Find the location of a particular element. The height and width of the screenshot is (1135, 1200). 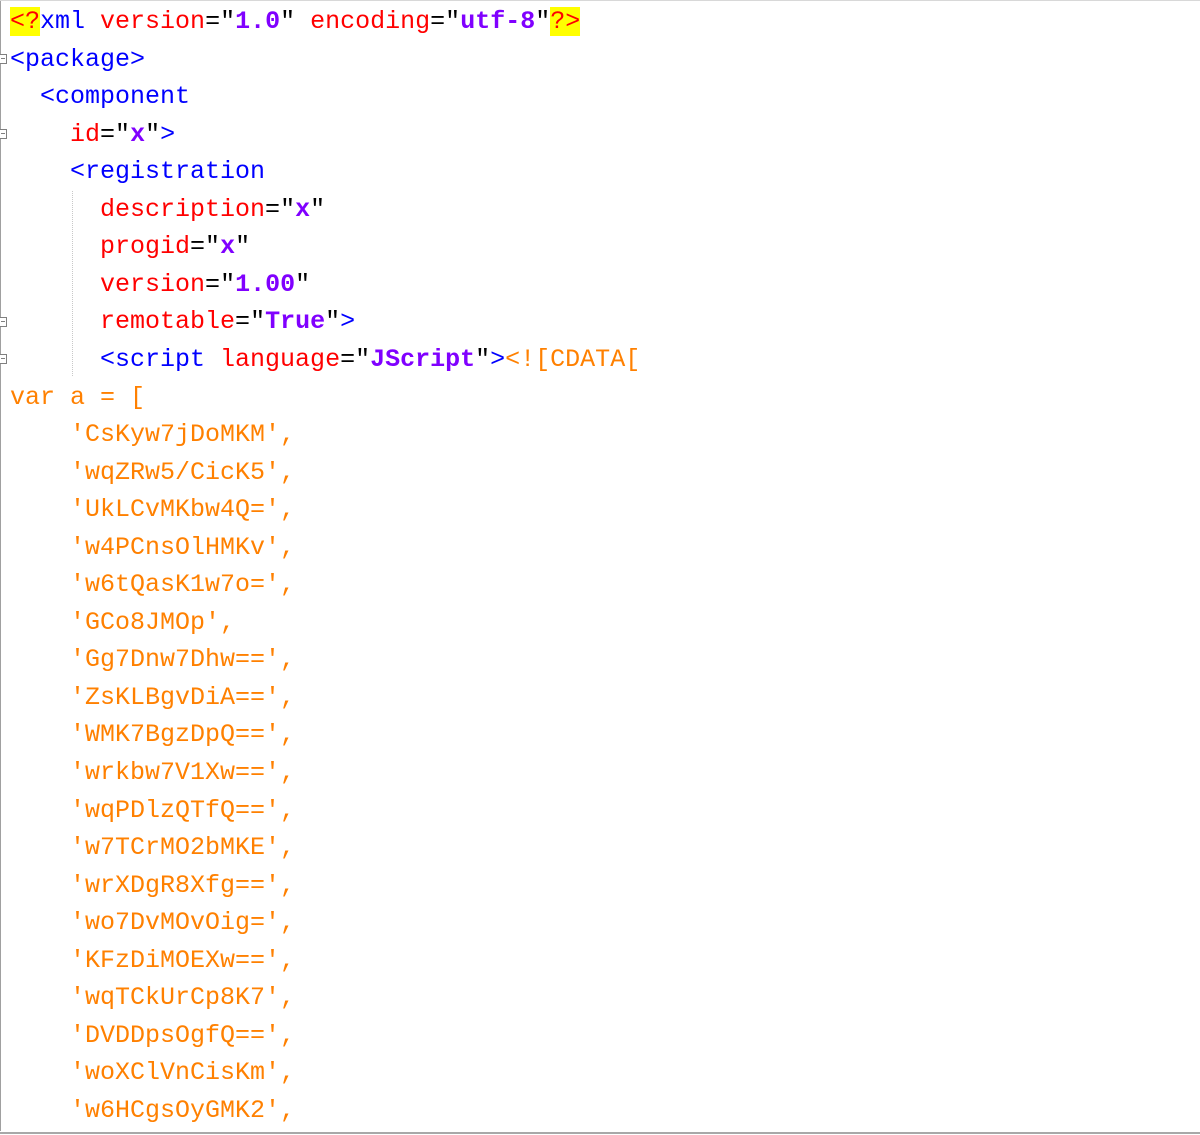

code-token: 'ZsKLBgvDiA==', is located at coordinates (183, 697).